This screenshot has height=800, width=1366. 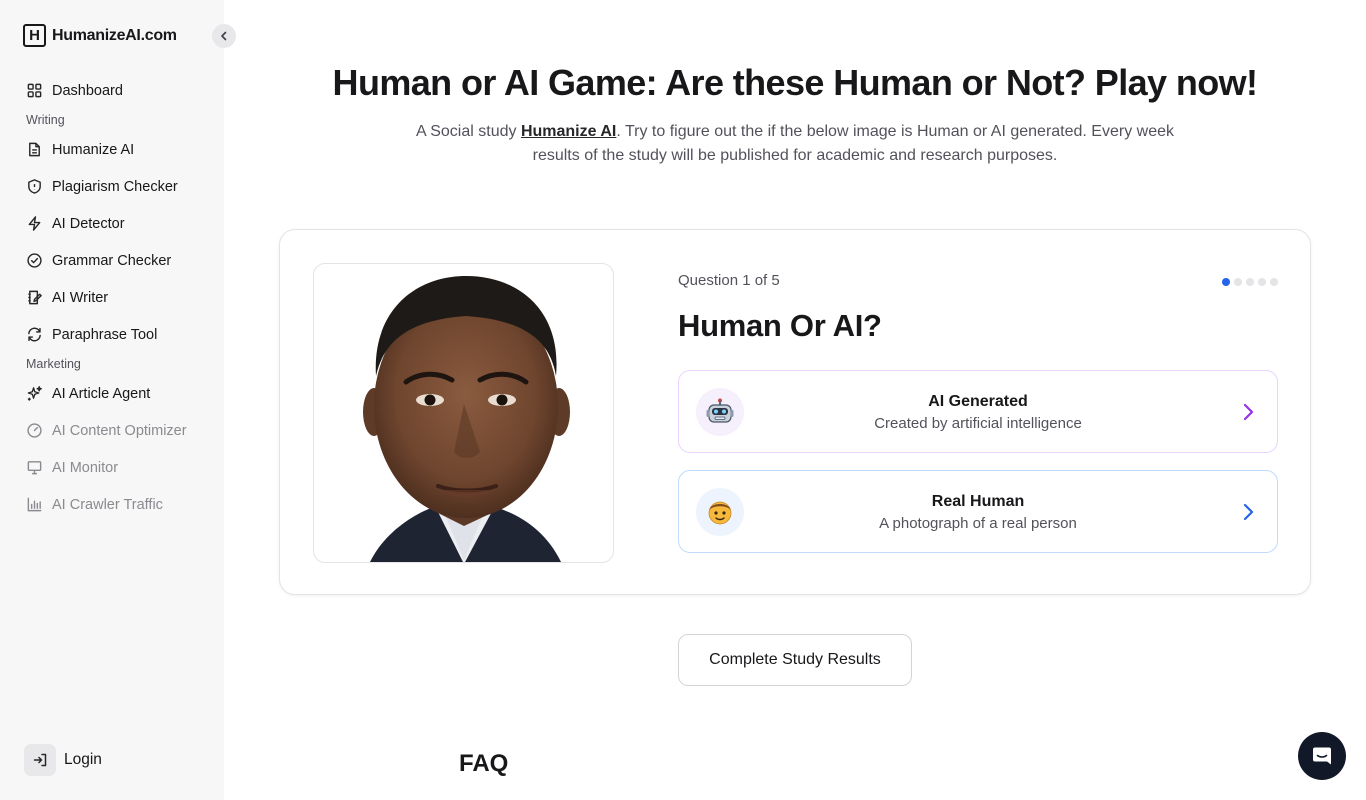 I want to click on login-icon, so click(x=40, y=760).